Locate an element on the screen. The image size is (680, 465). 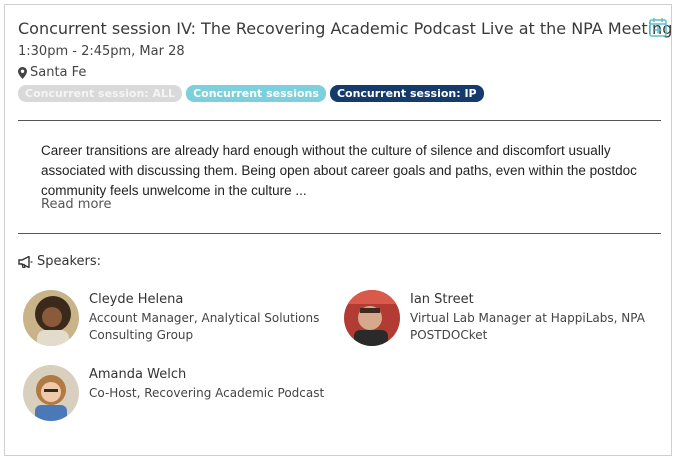
speaker-name: Amanda Welch is located at coordinates (209, 374).